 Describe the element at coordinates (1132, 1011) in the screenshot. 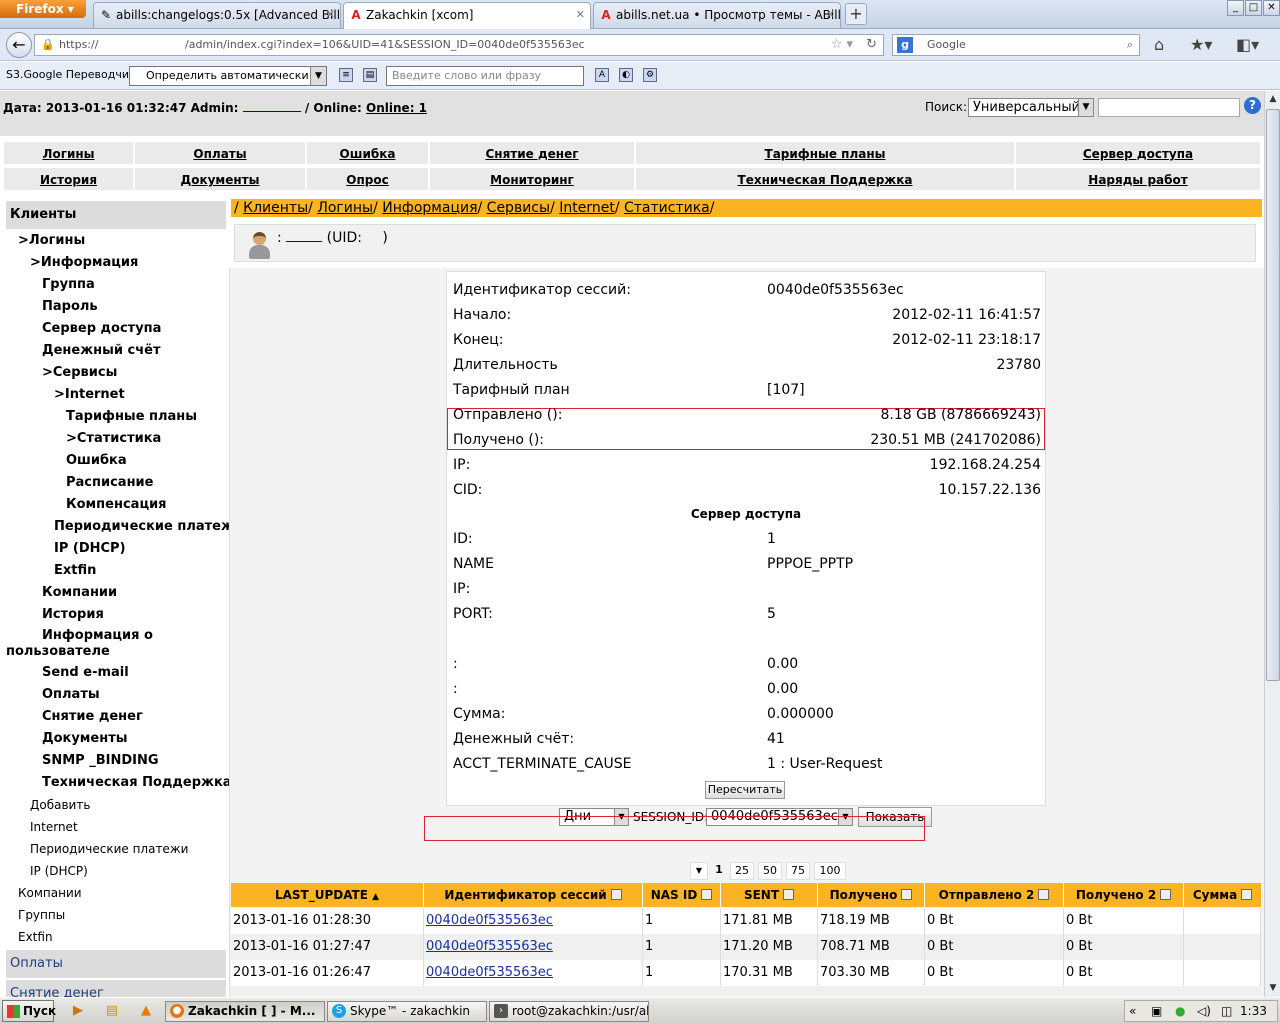

I see `tray-expand-icon: «` at that location.